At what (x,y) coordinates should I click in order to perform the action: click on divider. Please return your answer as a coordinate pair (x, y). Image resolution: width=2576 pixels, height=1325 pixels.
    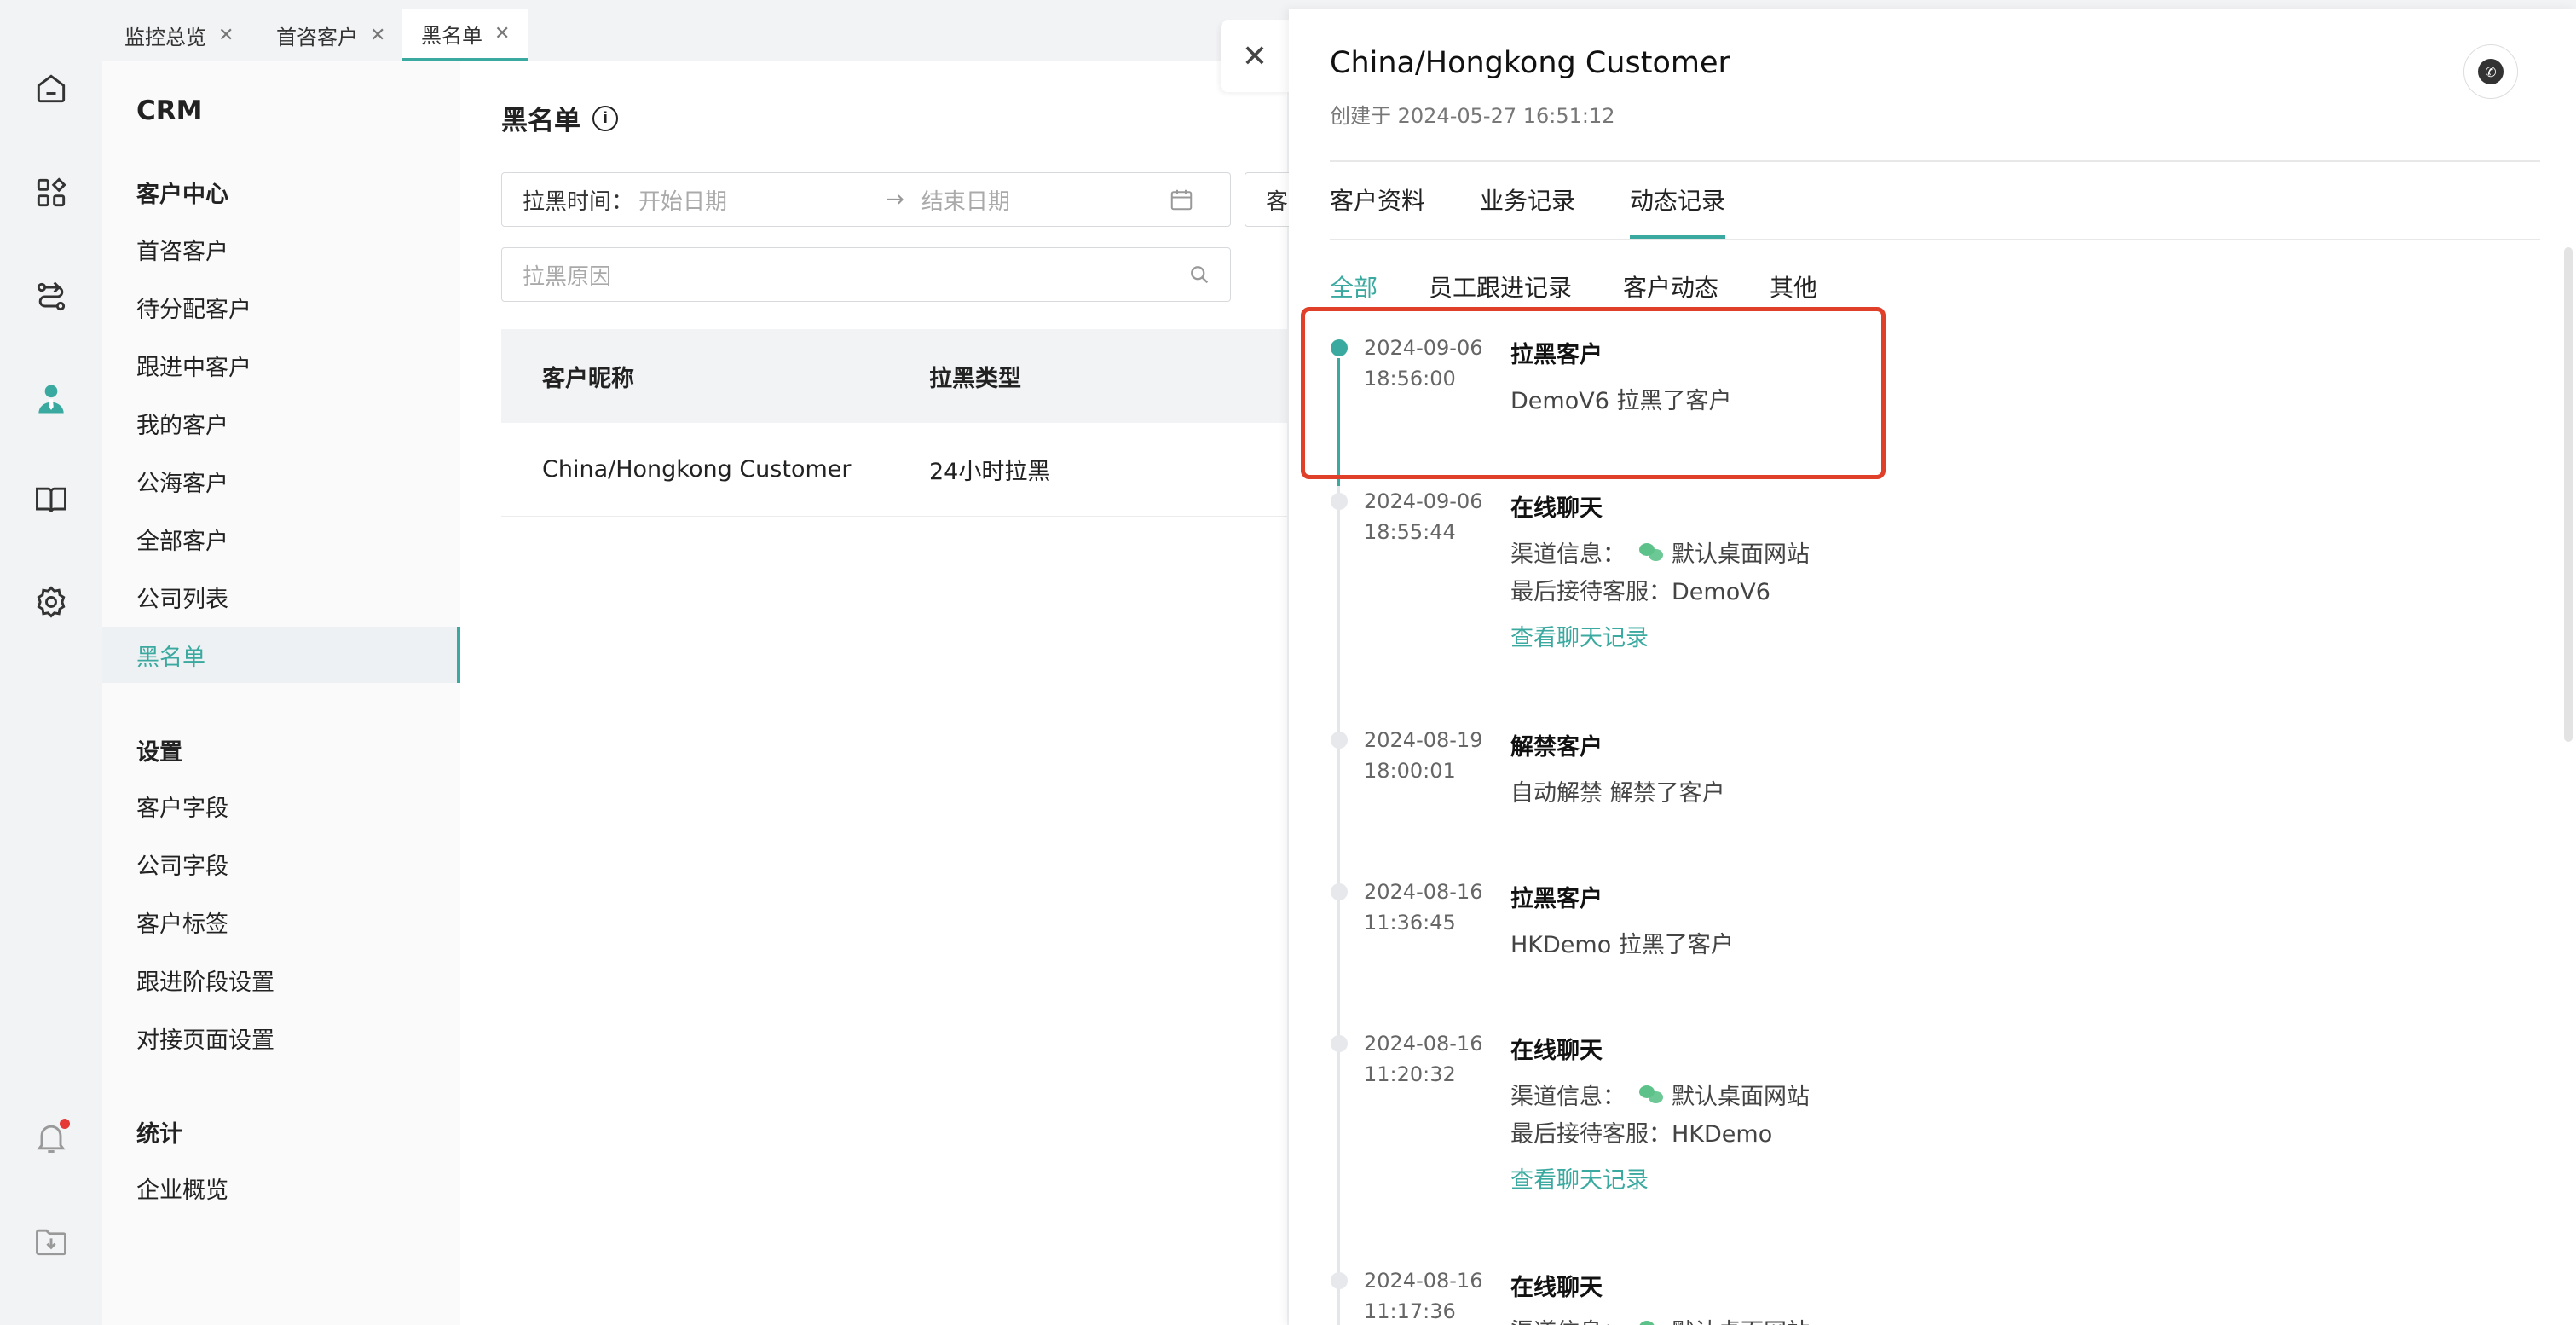
    Looking at the image, I should click on (1935, 161).